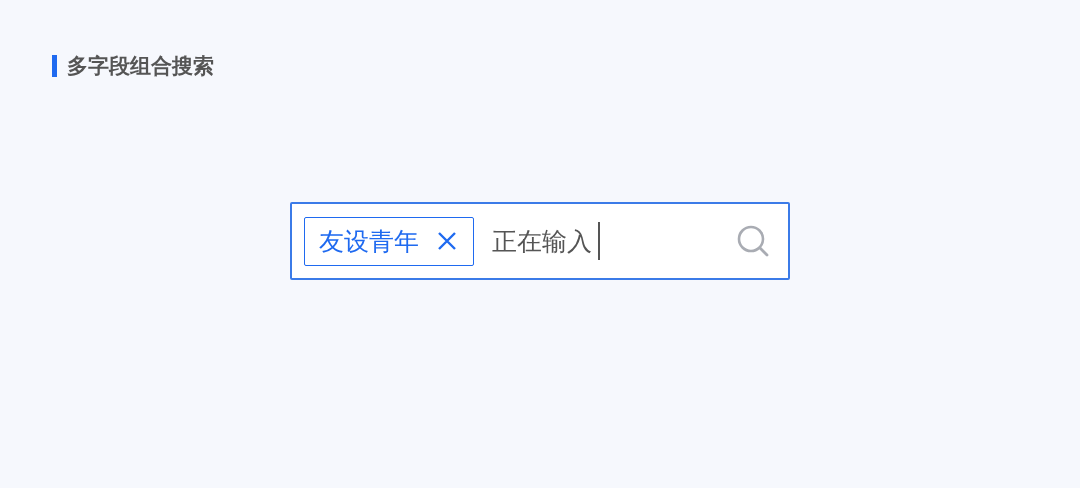 This screenshot has width=1080, height=488. I want to click on section-title: 多字段组合搜索, so click(140, 66).